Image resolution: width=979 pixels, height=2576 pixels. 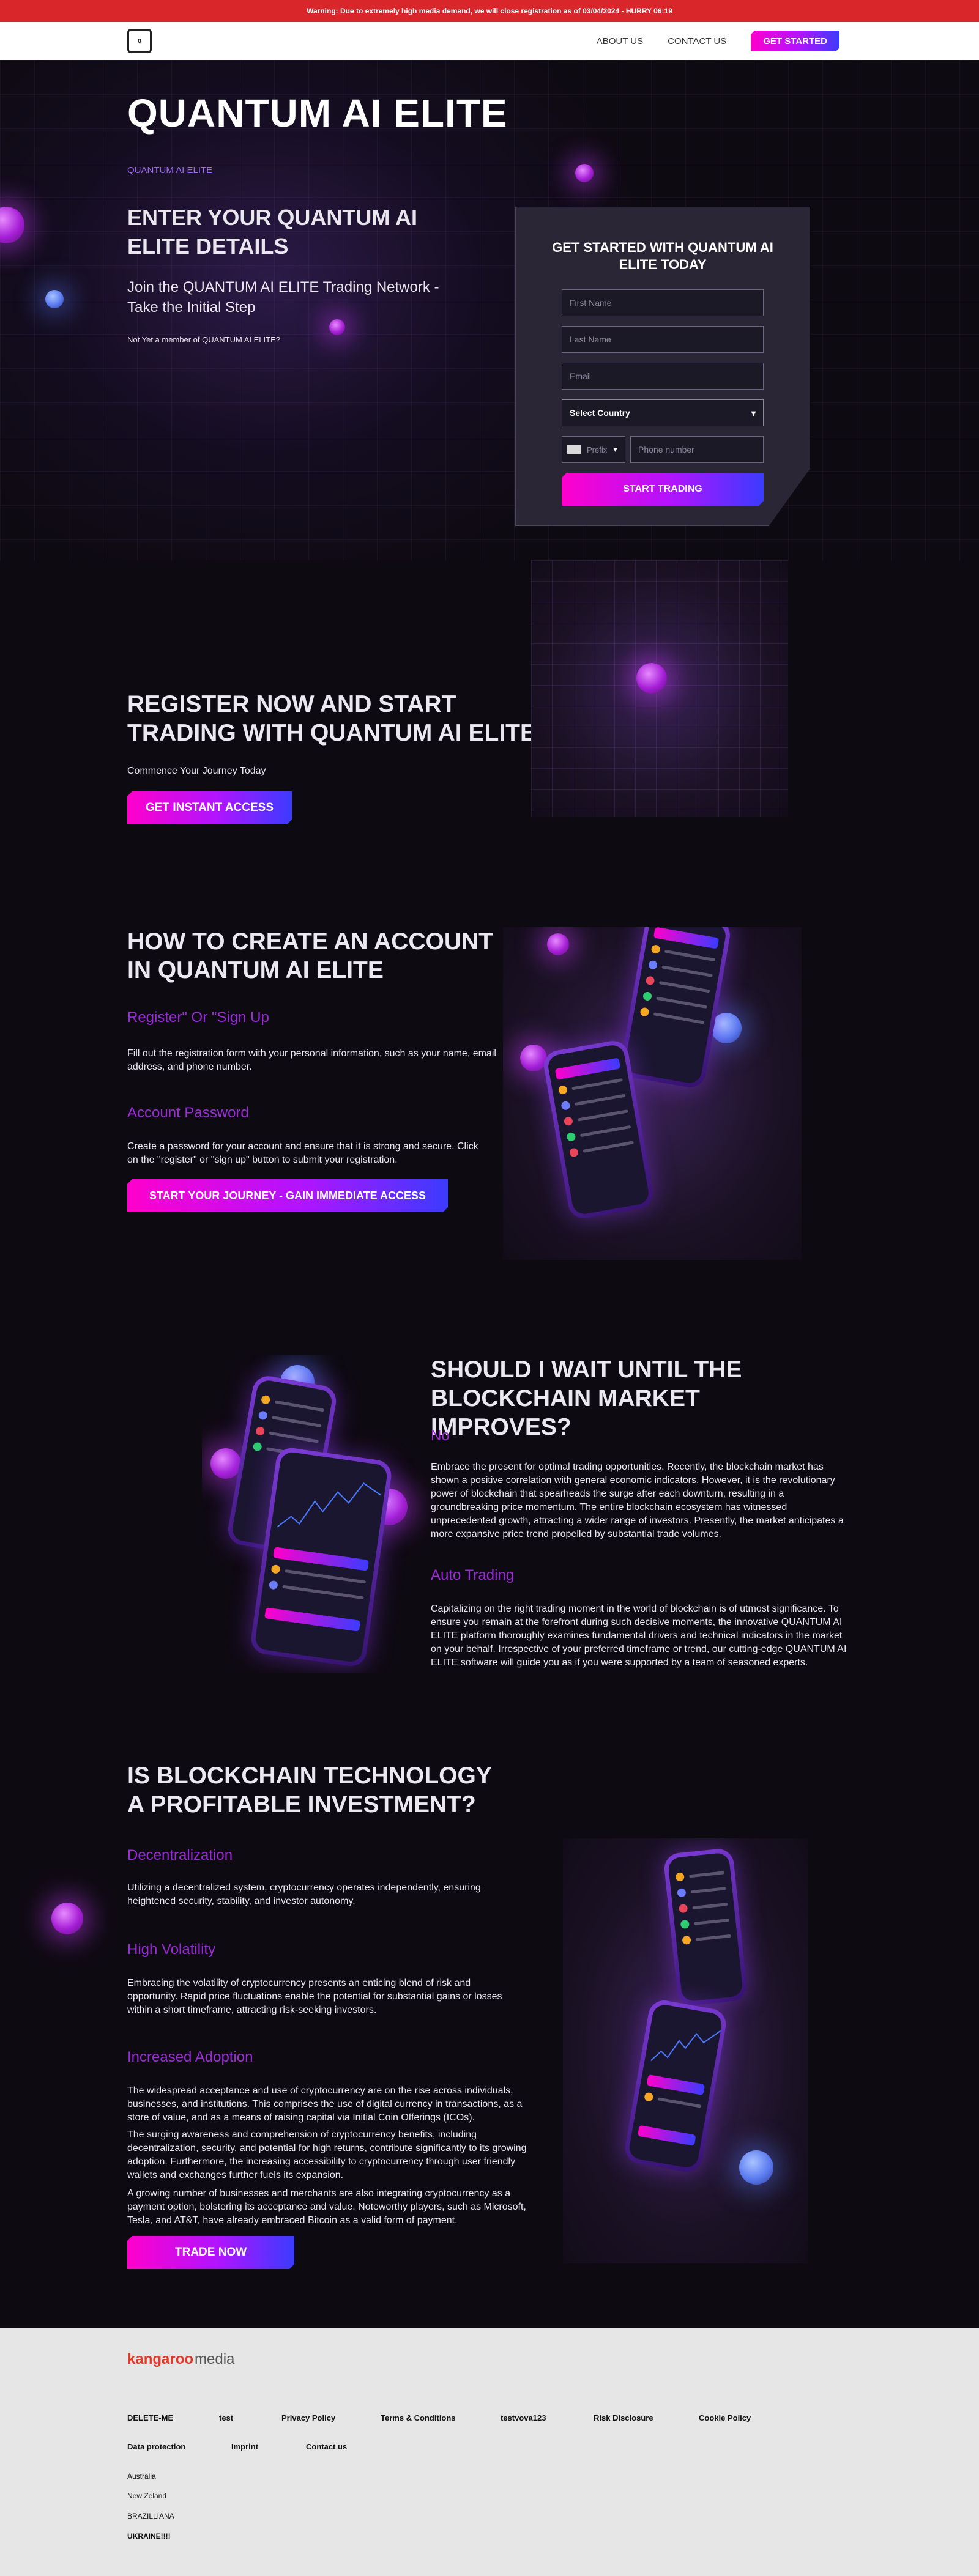 I want to click on howto-step2-title: Account Password, so click(x=188, y=1113).